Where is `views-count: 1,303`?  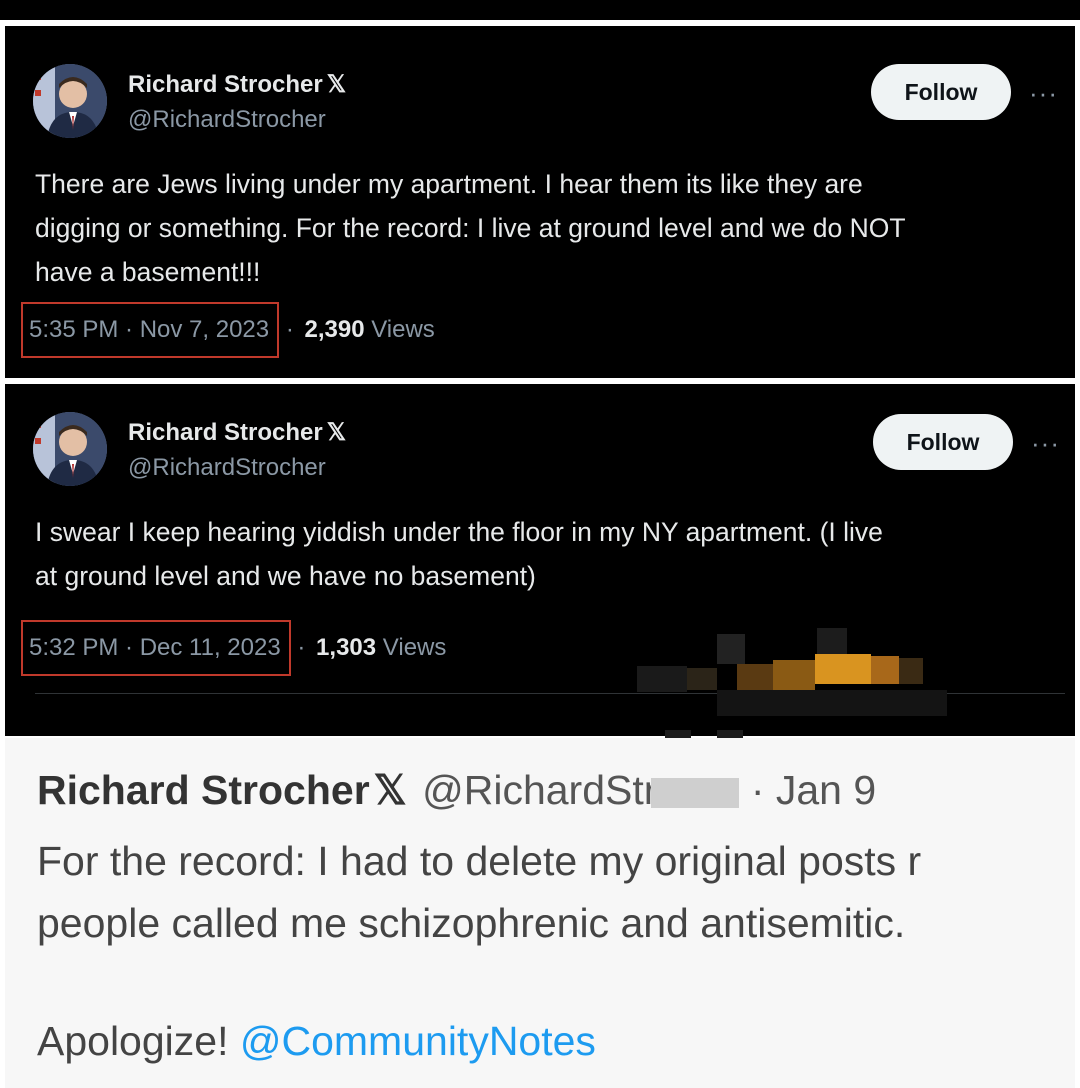
views-count: 1,303 is located at coordinates (346, 647).